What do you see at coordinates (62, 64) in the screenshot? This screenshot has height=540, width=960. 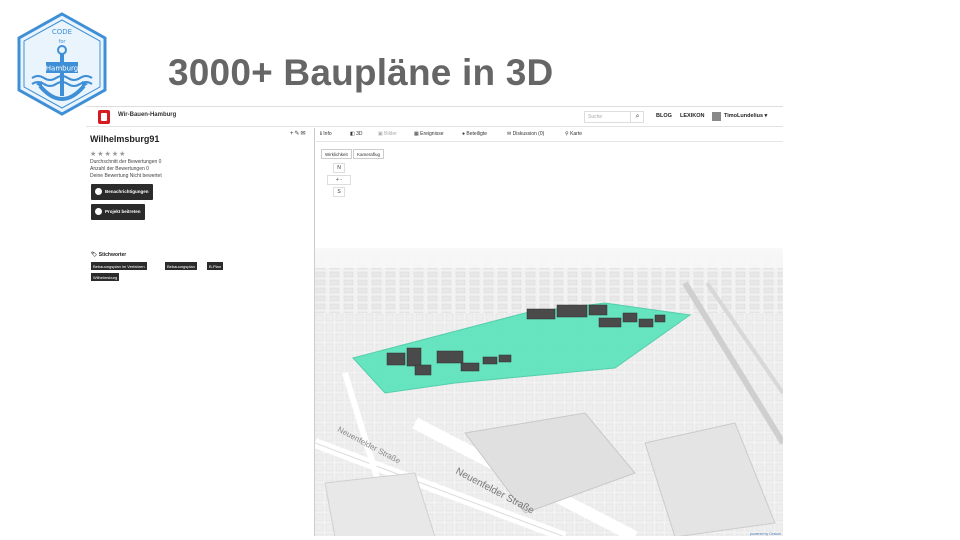 I see `code-for-hamburg-logo: CODE for Hamburg` at bounding box center [62, 64].